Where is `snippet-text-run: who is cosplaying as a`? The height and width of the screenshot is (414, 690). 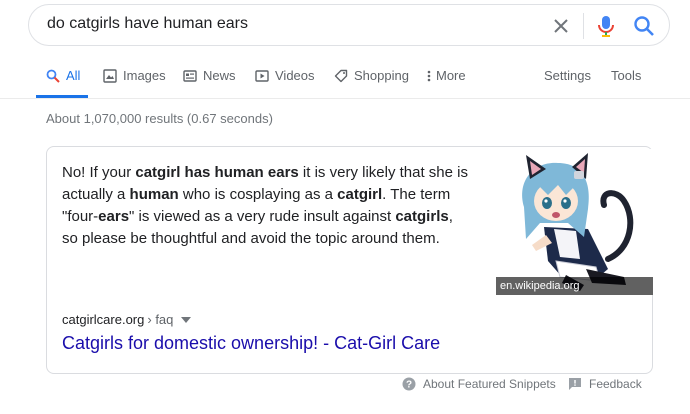 snippet-text-run: who is cosplaying as a is located at coordinates (258, 194).